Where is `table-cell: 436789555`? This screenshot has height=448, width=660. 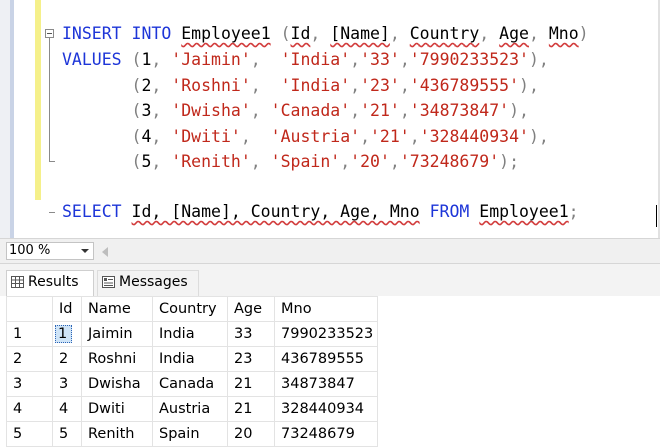 table-cell: 436789555 is located at coordinates (326, 359).